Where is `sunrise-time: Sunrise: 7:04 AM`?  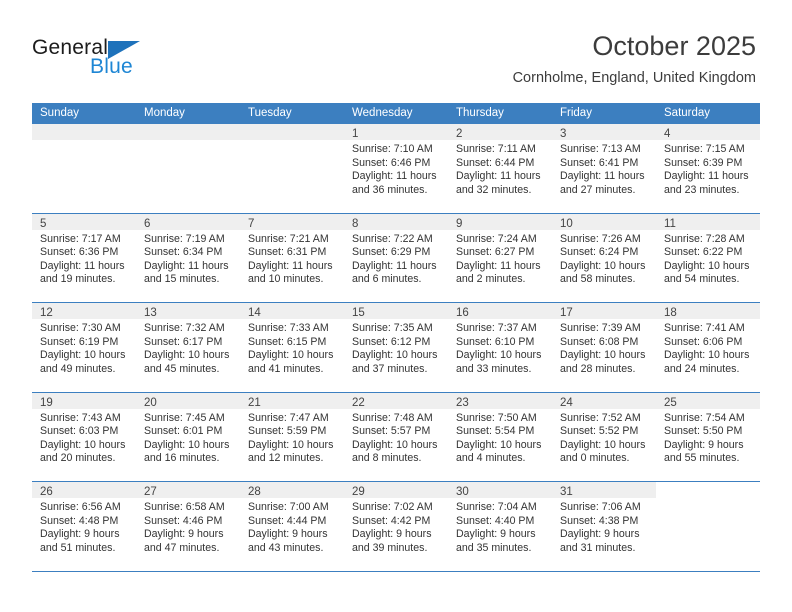 sunrise-time: Sunrise: 7:04 AM is located at coordinates (496, 507).